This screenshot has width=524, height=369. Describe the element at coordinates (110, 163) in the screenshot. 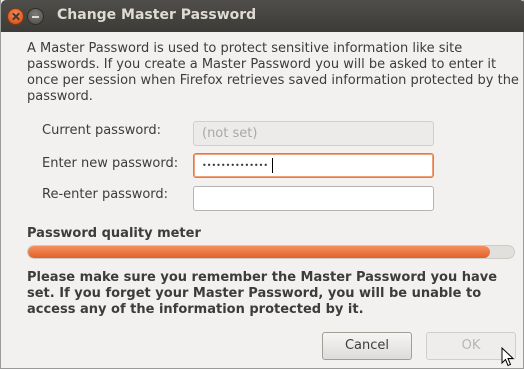

I see `new-password-label: Enter new password:` at that location.